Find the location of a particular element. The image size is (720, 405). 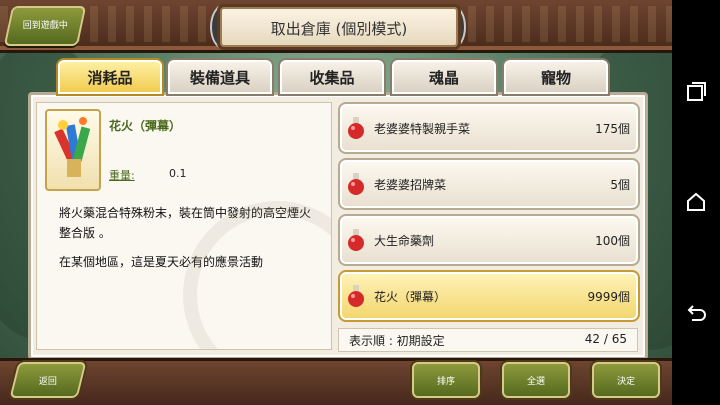

tab-soul-crystals: 魂晶 is located at coordinates (444, 77).